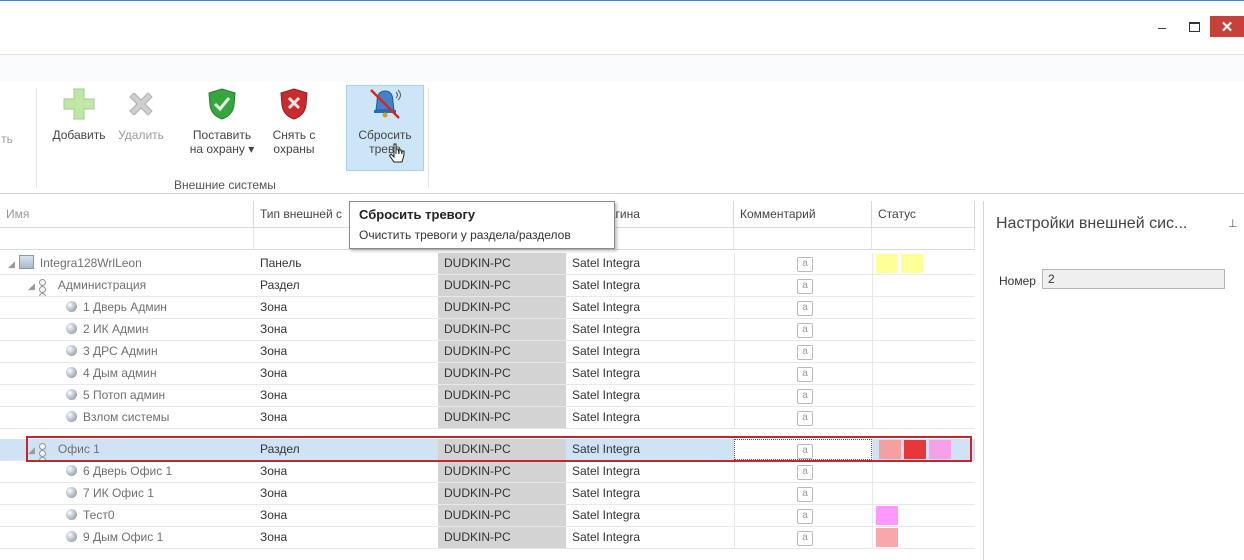 The height and width of the screenshot is (560, 1244). I want to click on disarm-button: Снять с охраны, so click(294, 121).